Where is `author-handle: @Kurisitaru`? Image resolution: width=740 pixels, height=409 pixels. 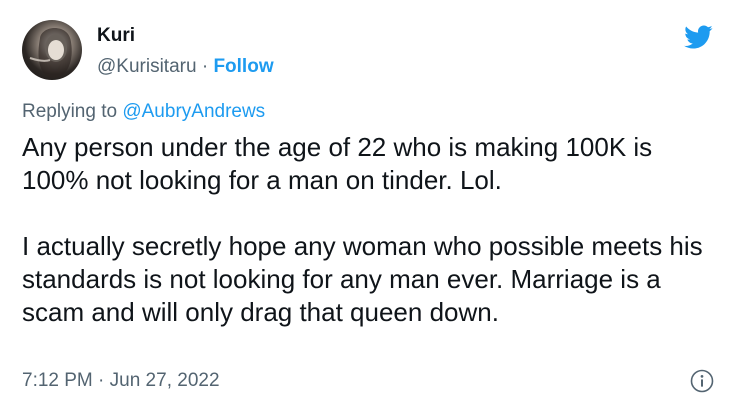 author-handle: @Kurisitaru is located at coordinates (147, 66).